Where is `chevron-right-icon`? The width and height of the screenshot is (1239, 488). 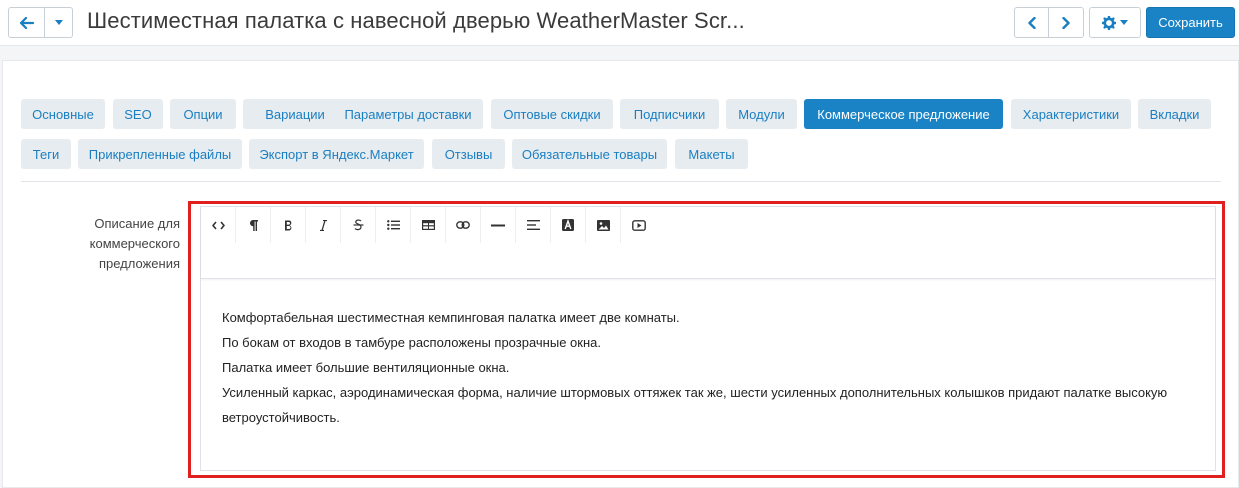
chevron-right-icon is located at coordinates (1066, 22).